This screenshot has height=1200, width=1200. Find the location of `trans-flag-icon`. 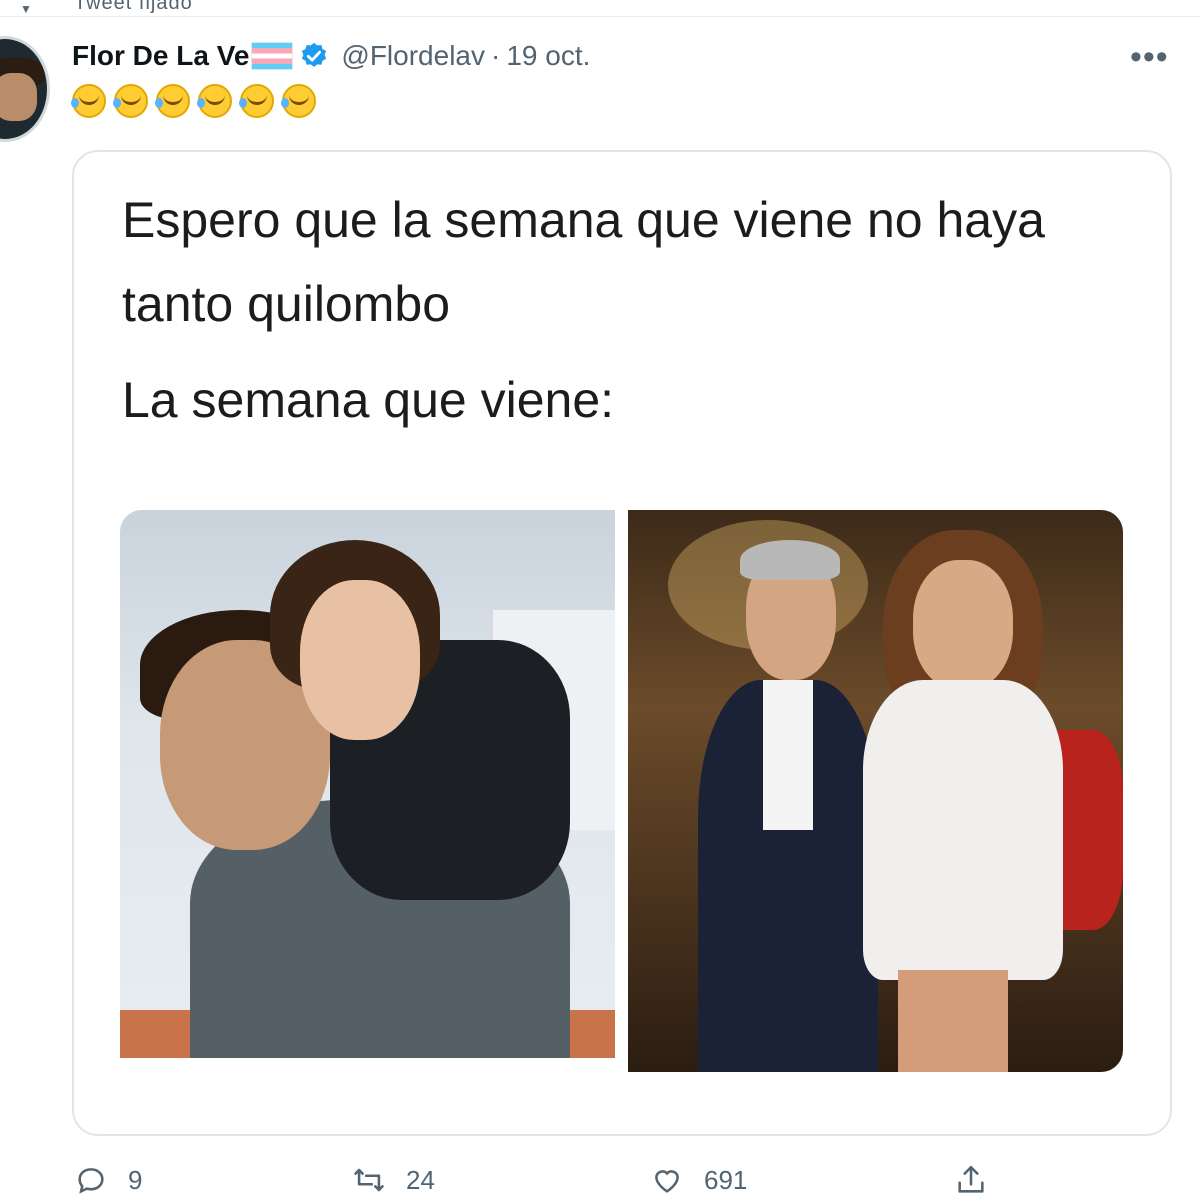

trans-flag-icon is located at coordinates (272, 56).